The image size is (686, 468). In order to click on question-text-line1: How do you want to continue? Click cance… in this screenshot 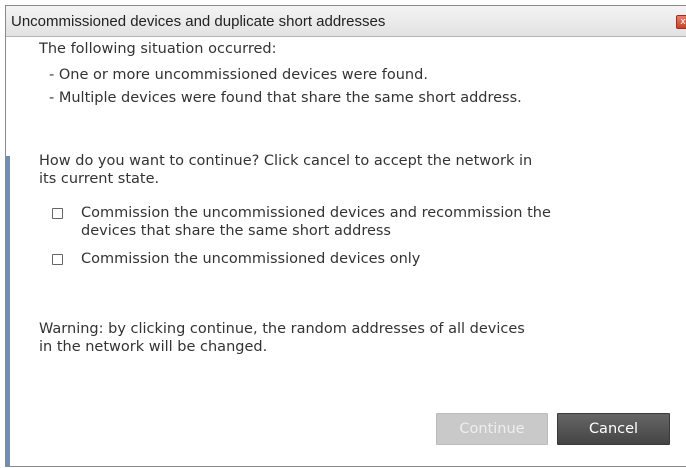, I will do `click(286, 161)`.